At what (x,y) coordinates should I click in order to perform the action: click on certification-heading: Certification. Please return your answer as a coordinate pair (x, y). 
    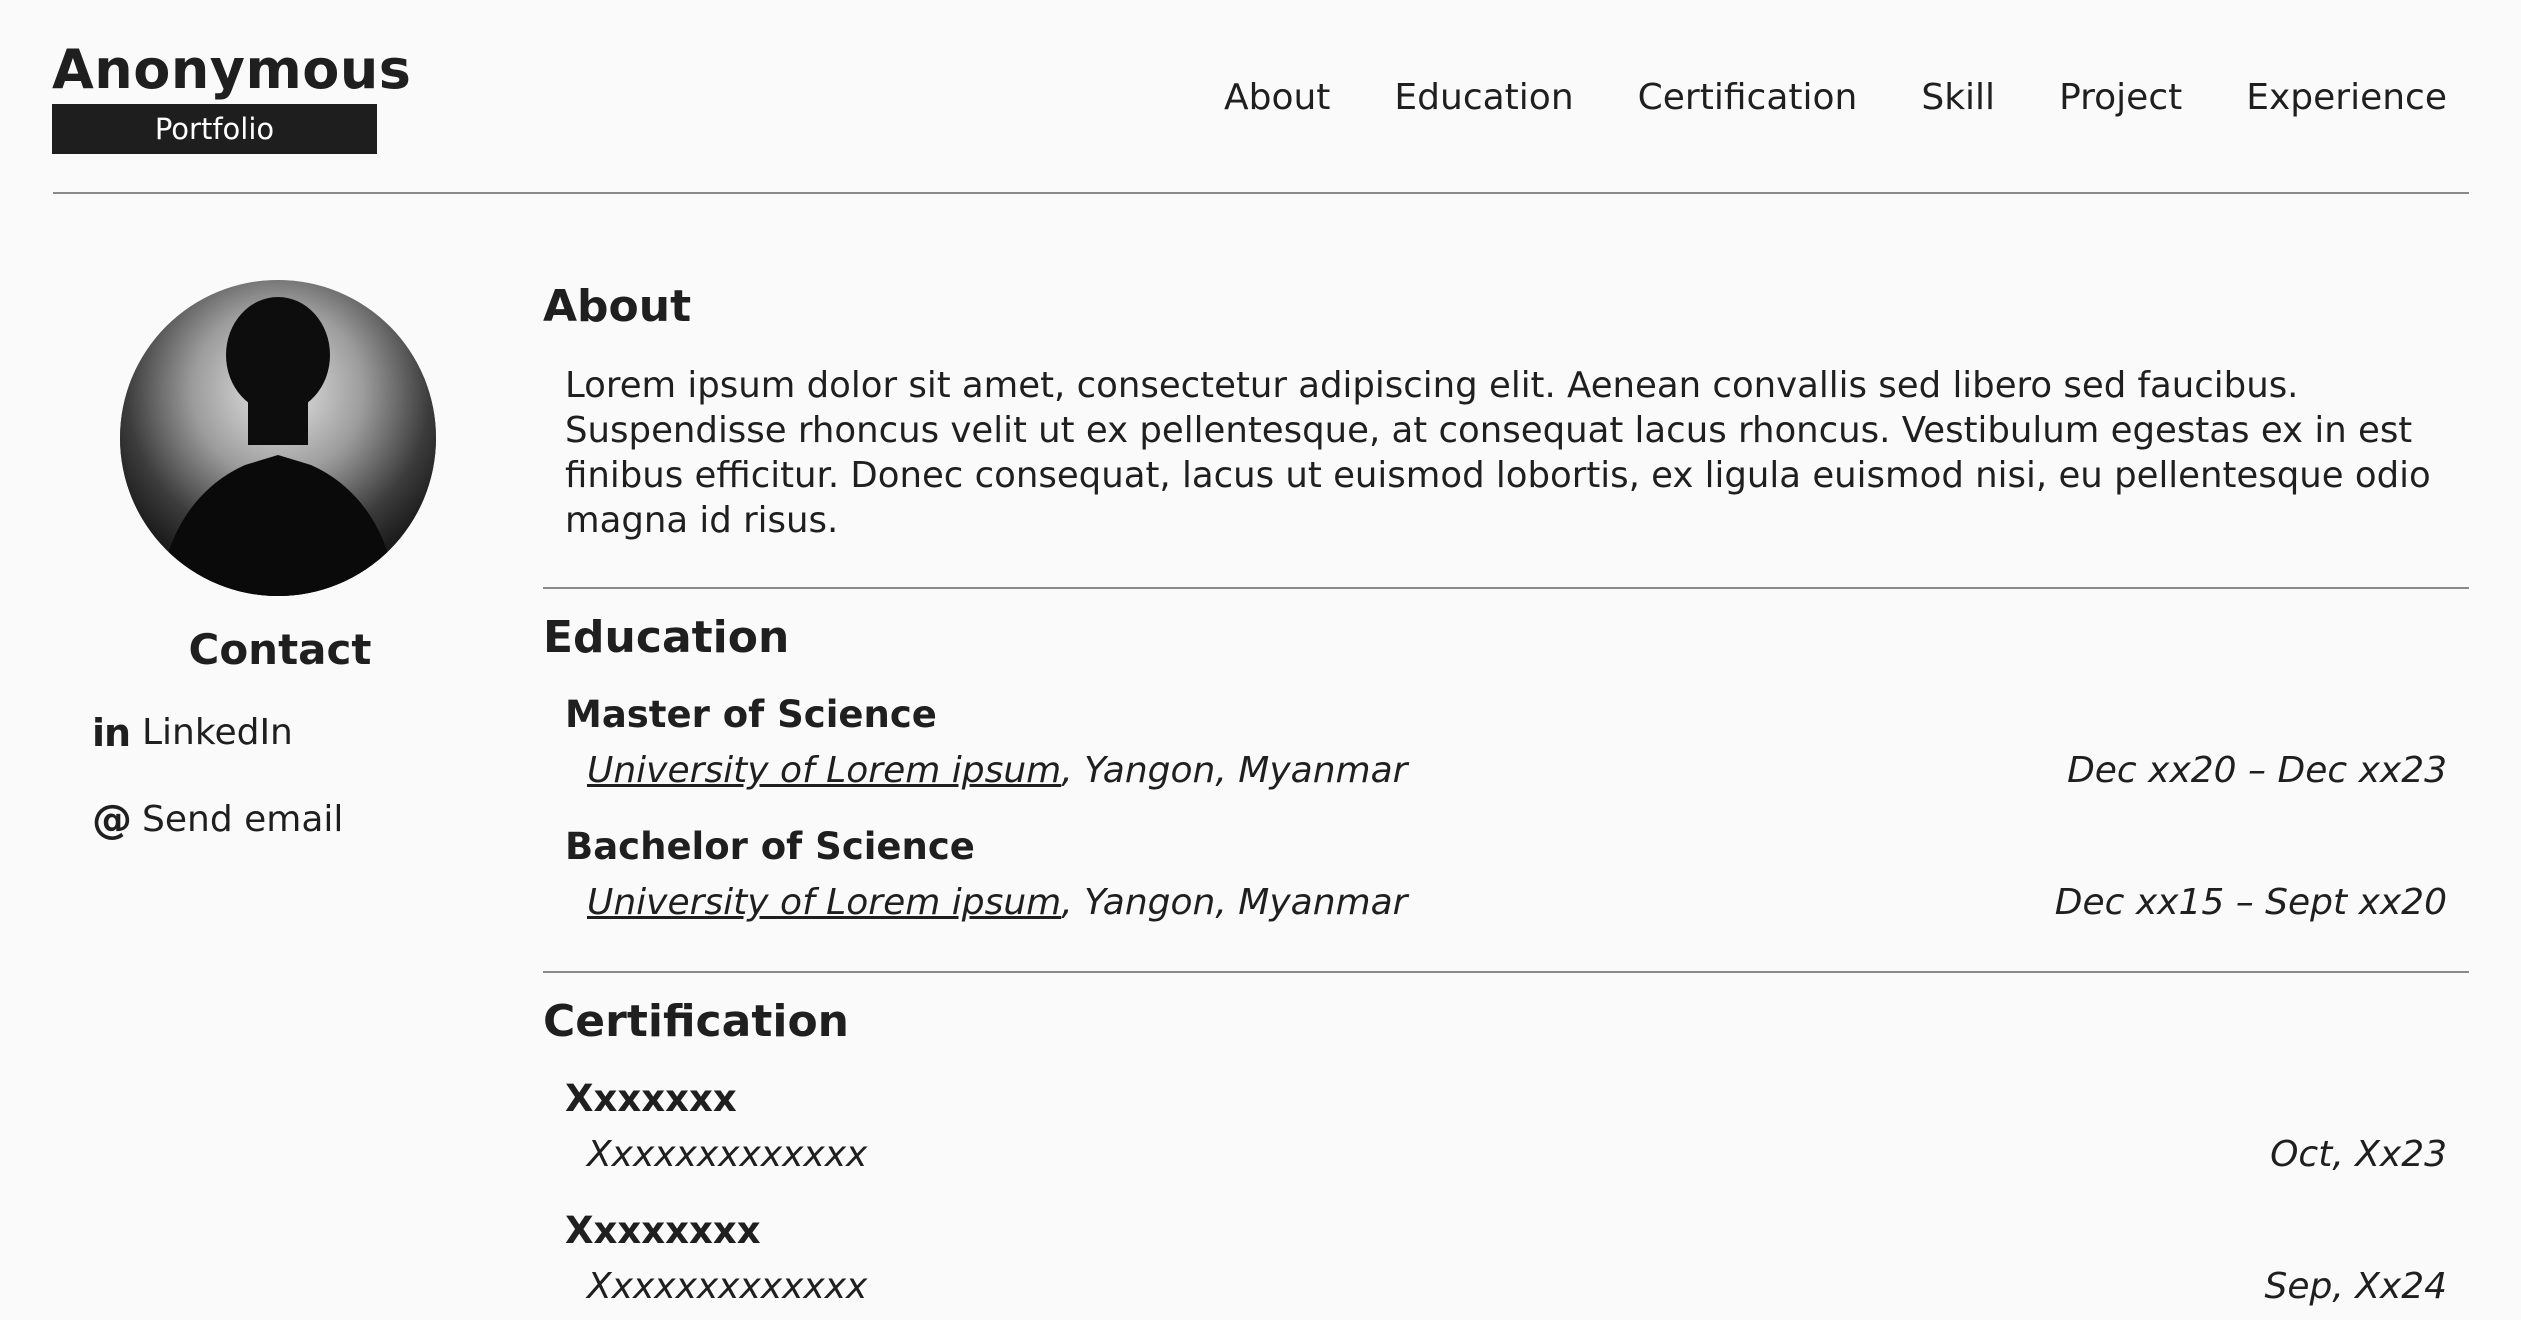
    Looking at the image, I should click on (696, 1021).